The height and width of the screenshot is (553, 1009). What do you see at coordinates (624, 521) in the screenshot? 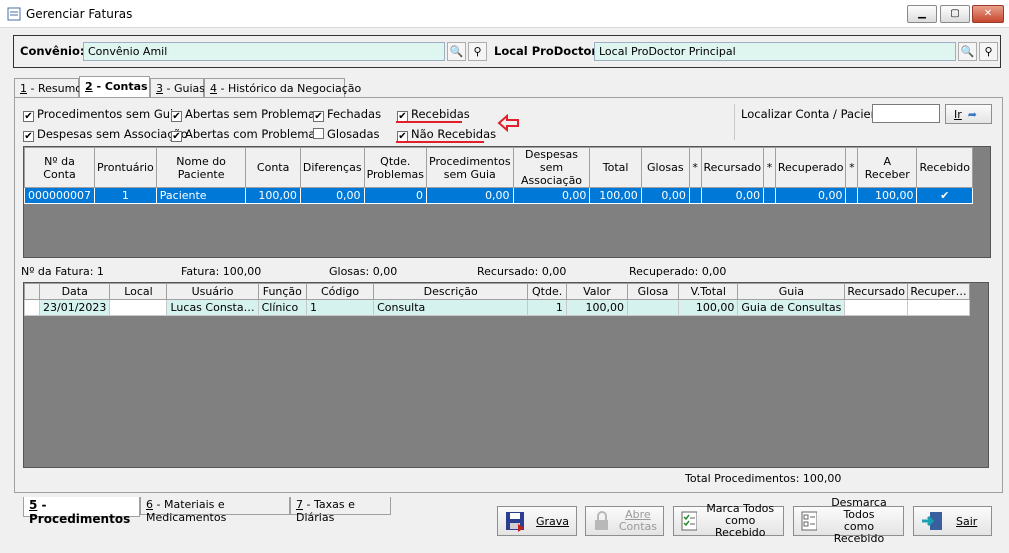
I see `abre-contas-button: Abre Contas` at bounding box center [624, 521].